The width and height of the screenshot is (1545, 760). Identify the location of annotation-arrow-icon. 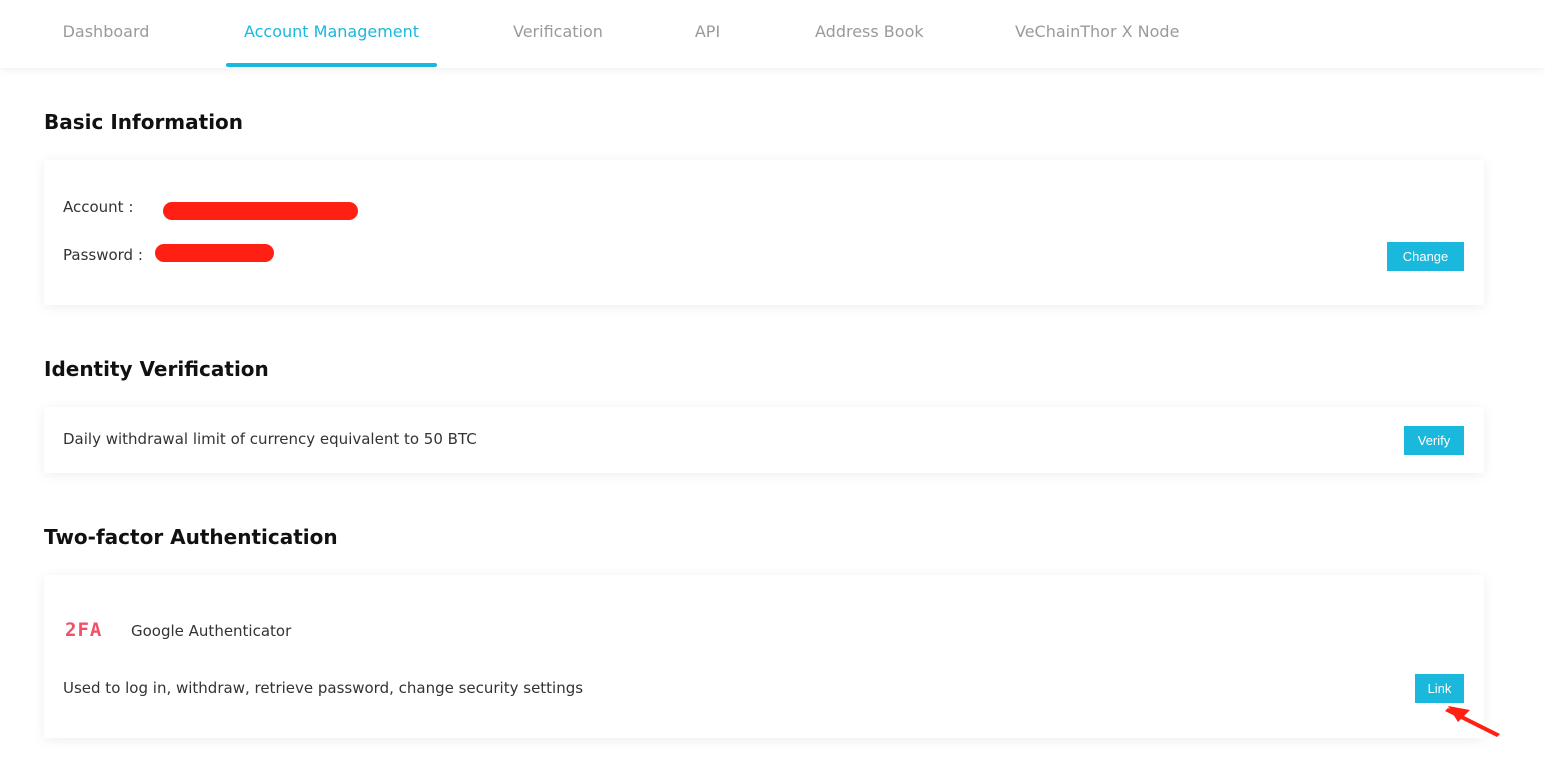
(1472, 721).